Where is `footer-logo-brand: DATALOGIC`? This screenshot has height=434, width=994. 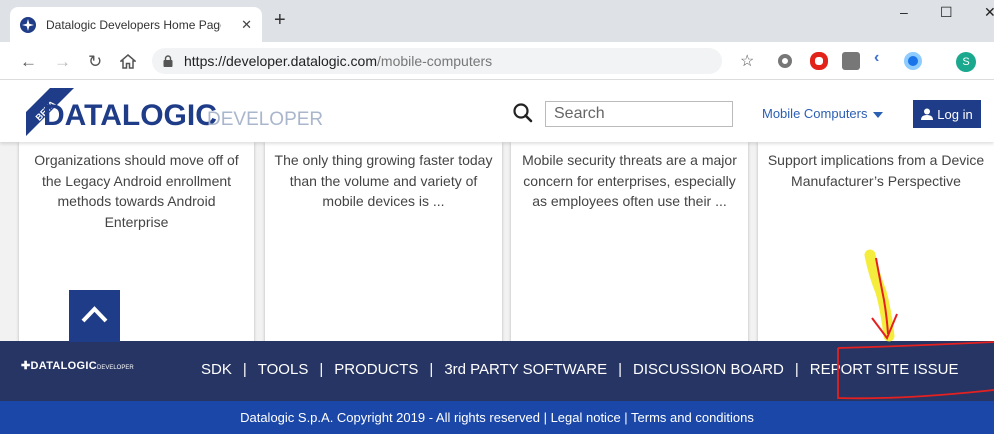 footer-logo-brand: DATALOGIC is located at coordinates (63, 366).